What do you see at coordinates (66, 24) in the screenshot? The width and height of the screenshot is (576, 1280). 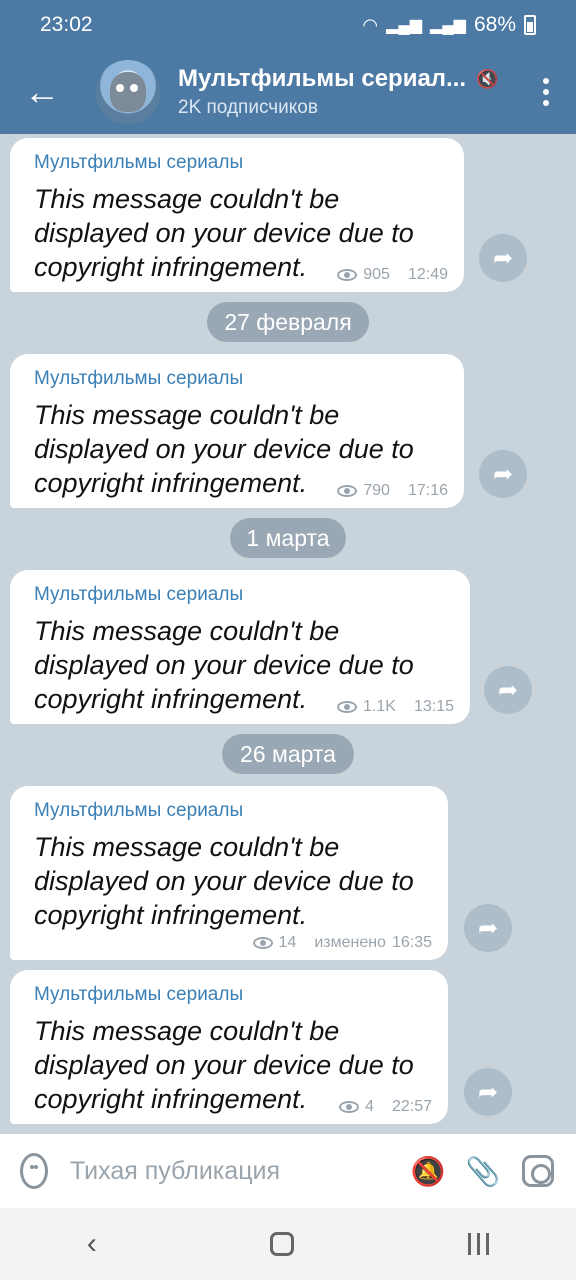 I see `status-time: 23:02` at bounding box center [66, 24].